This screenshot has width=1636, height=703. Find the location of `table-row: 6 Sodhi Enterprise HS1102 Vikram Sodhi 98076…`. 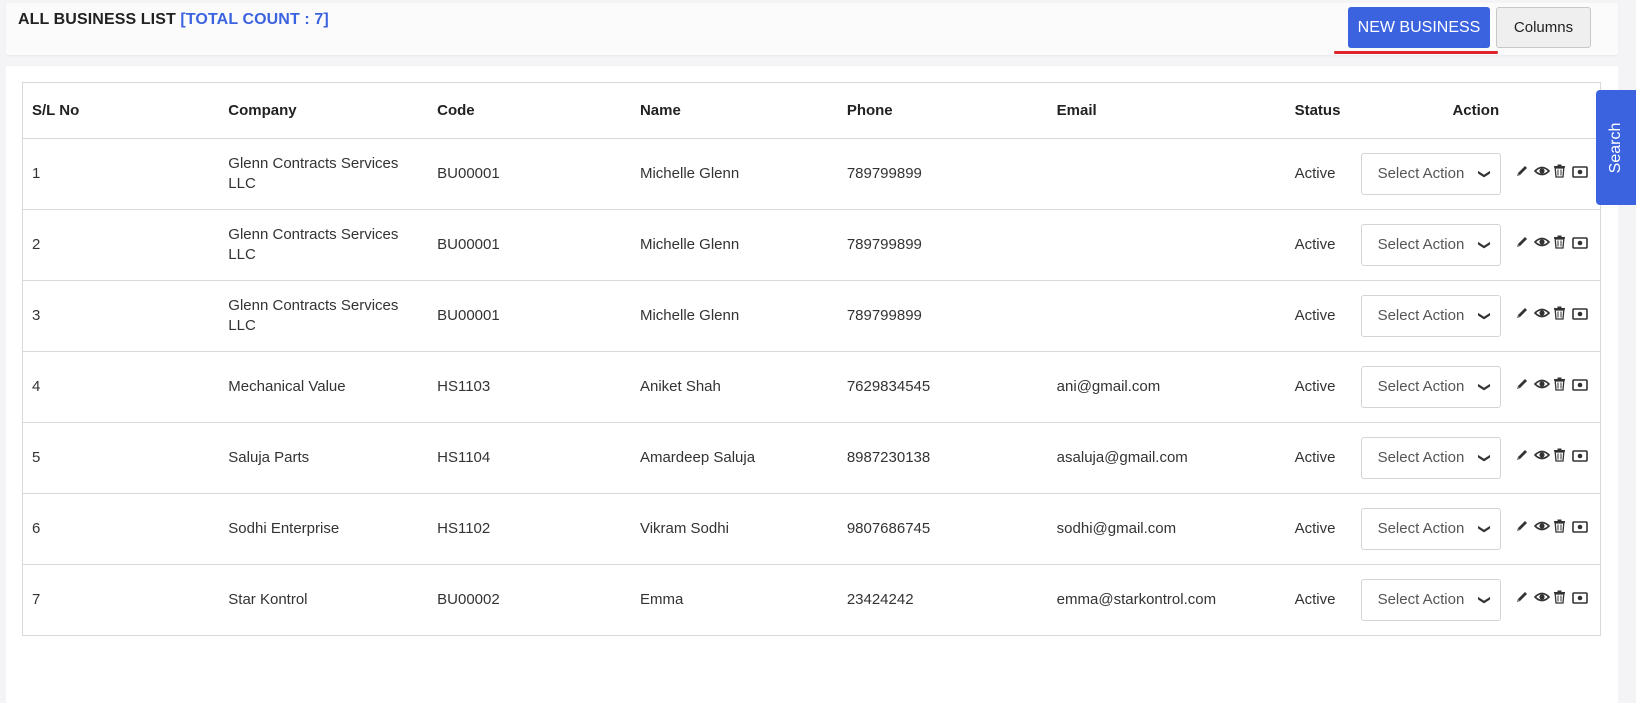

table-row: 6 Sodhi Enterprise HS1102 Vikram Sodhi 98076… is located at coordinates (811, 529).